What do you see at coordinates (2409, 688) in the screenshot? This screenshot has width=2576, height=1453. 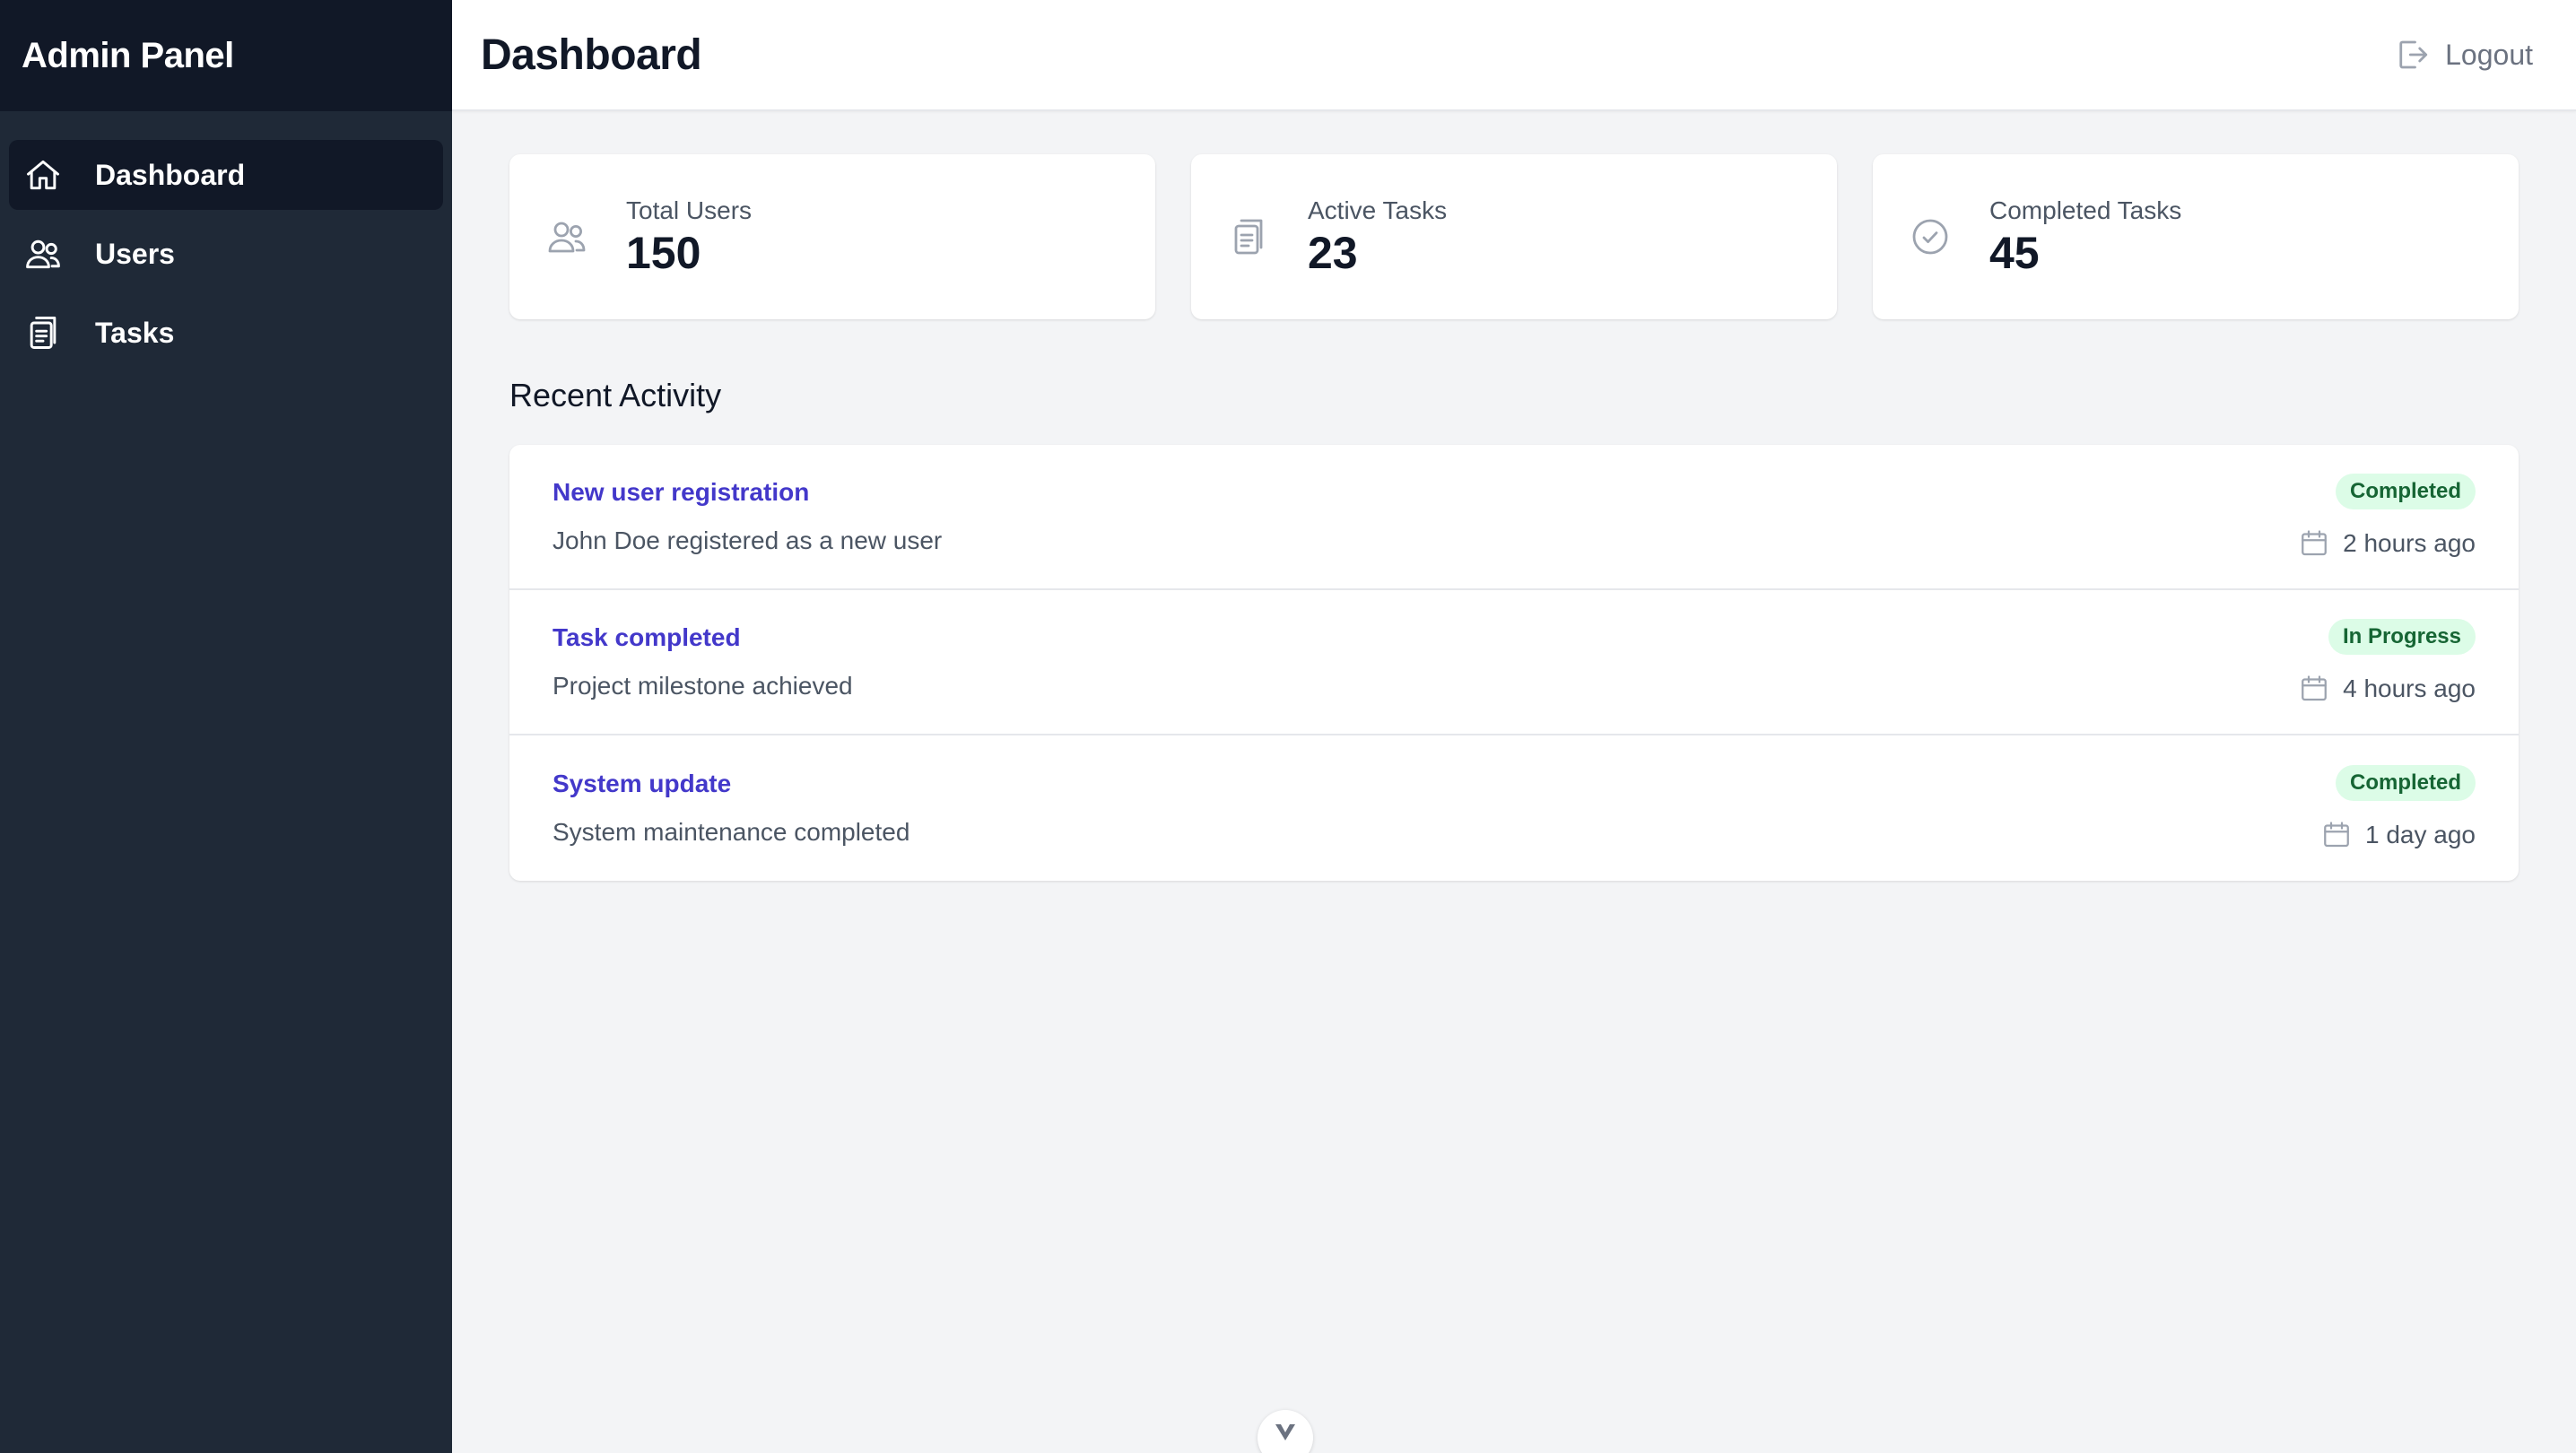 I see `time-label: 4 hours ago` at bounding box center [2409, 688].